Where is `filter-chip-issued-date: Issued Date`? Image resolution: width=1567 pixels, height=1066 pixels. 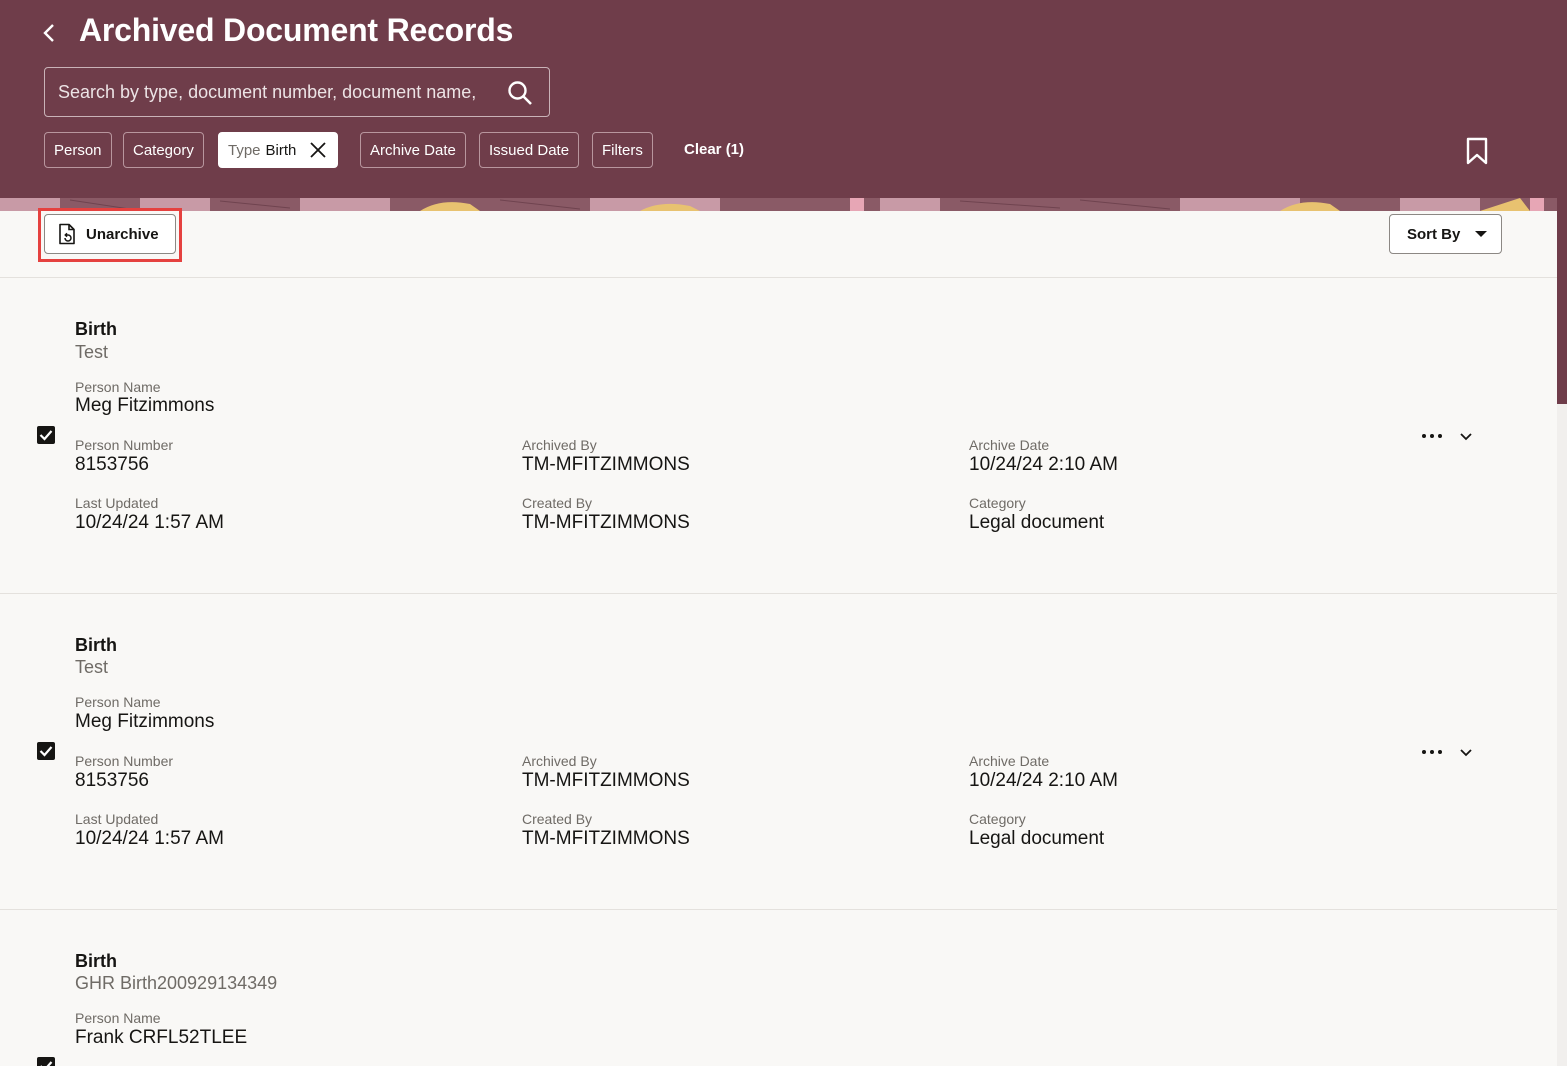
filter-chip-issued-date: Issued Date is located at coordinates (529, 150).